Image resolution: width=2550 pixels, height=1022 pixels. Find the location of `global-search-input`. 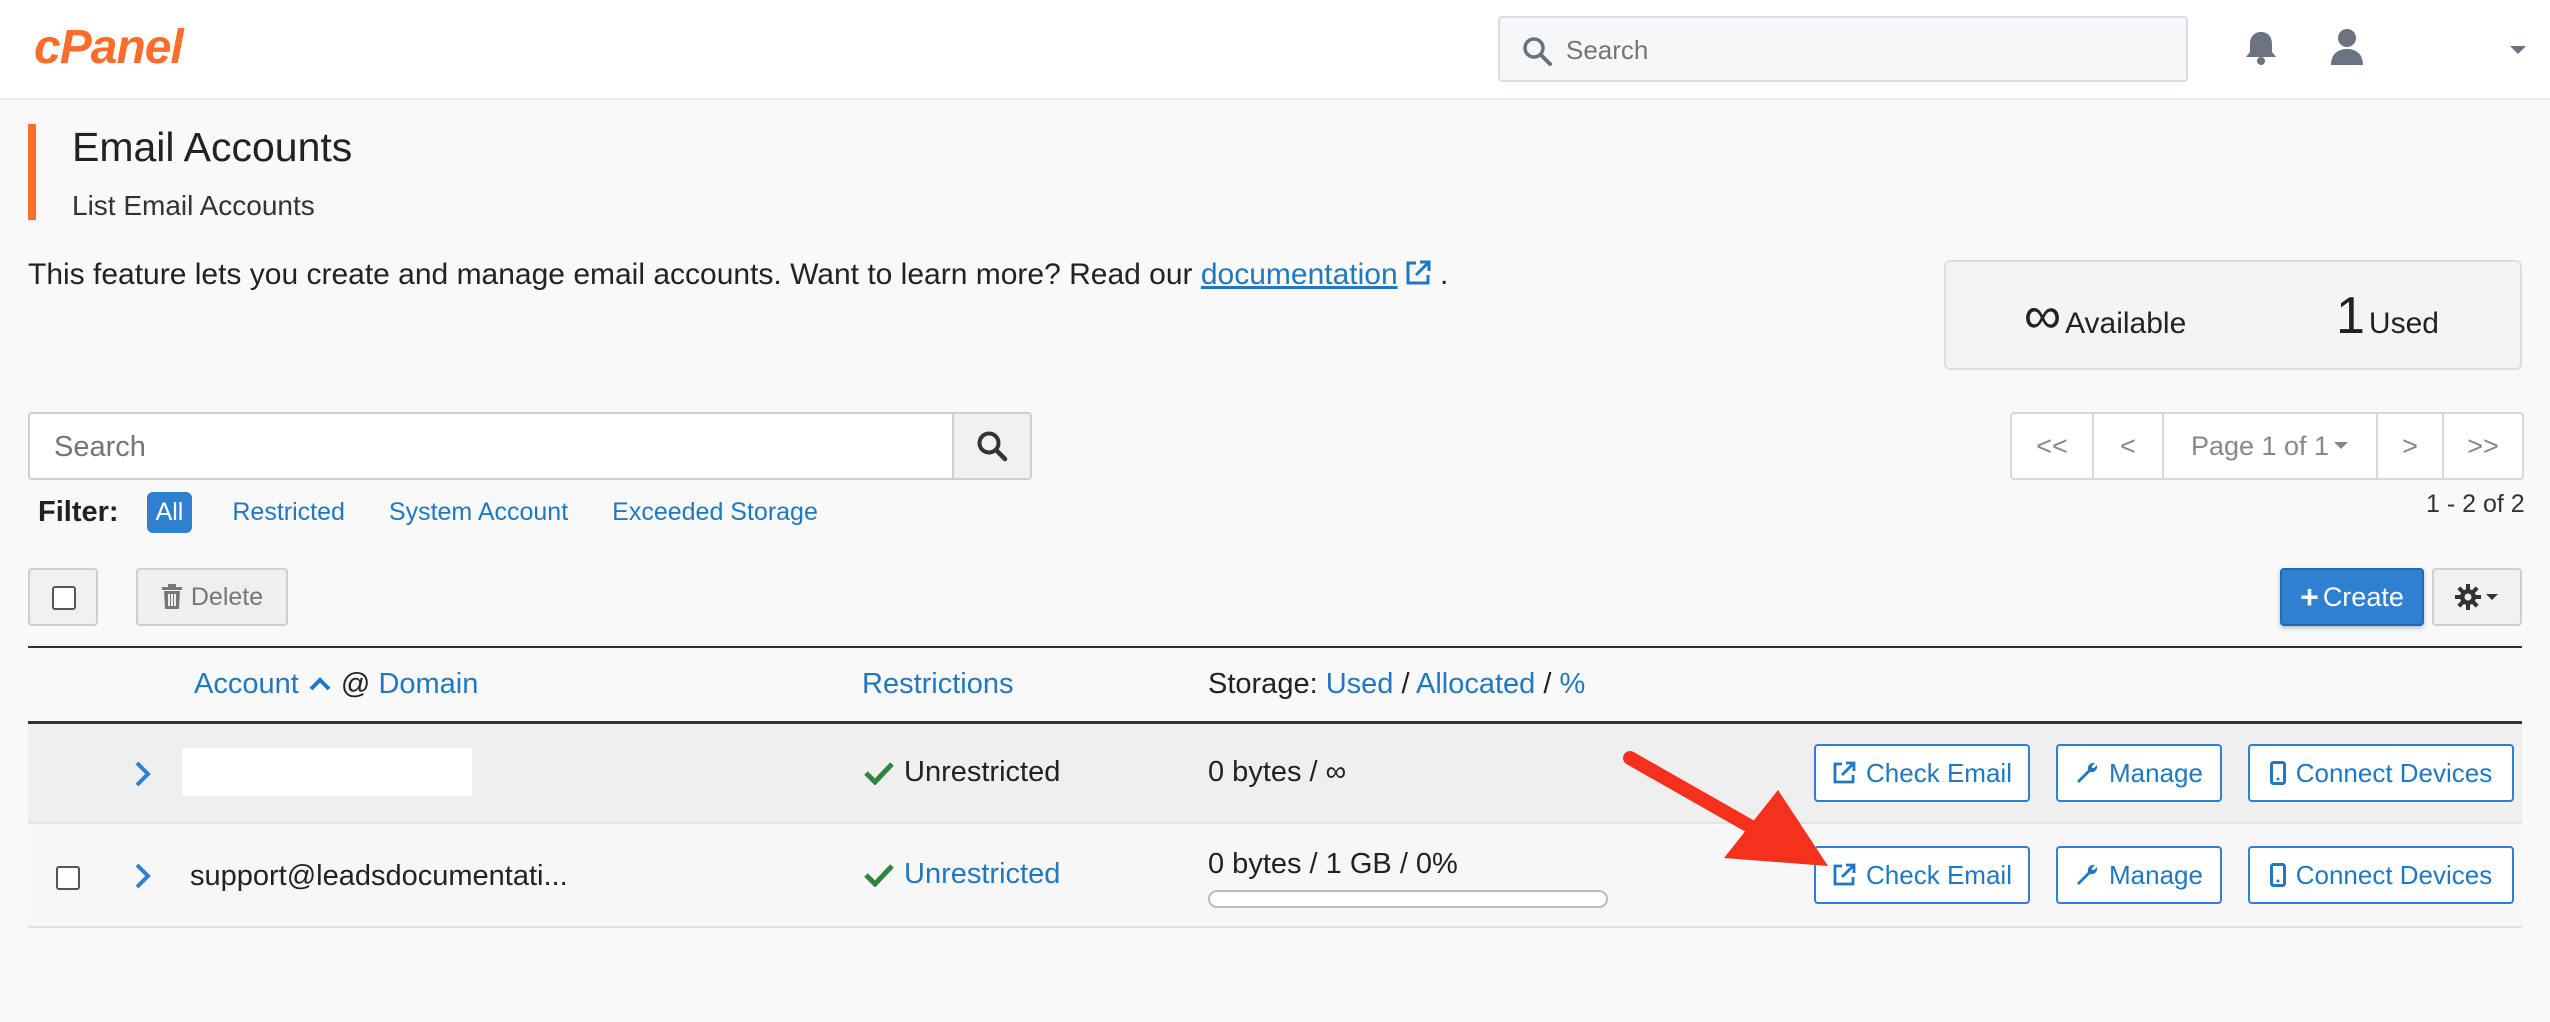

global-search-input is located at coordinates (1866, 50).